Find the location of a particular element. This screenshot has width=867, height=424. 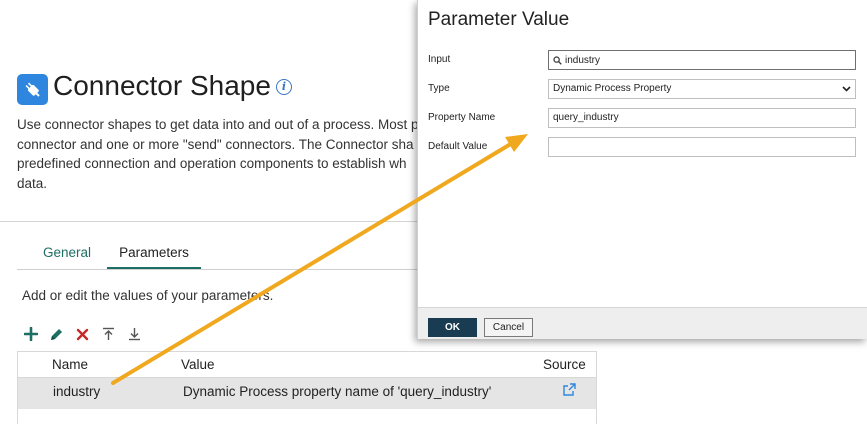

dialog-title: Parameter Value is located at coordinates (499, 19).